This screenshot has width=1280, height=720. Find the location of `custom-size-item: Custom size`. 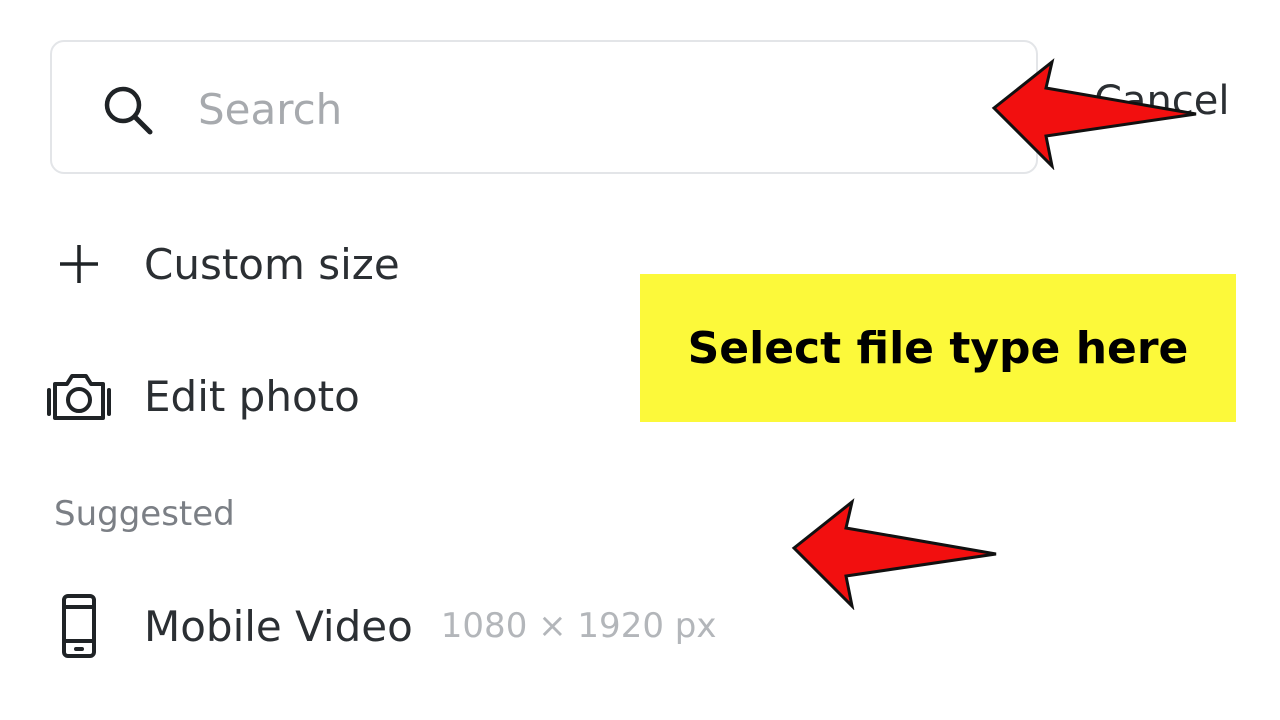

custom-size-item: Custom size is located at coordinates (222, 264).